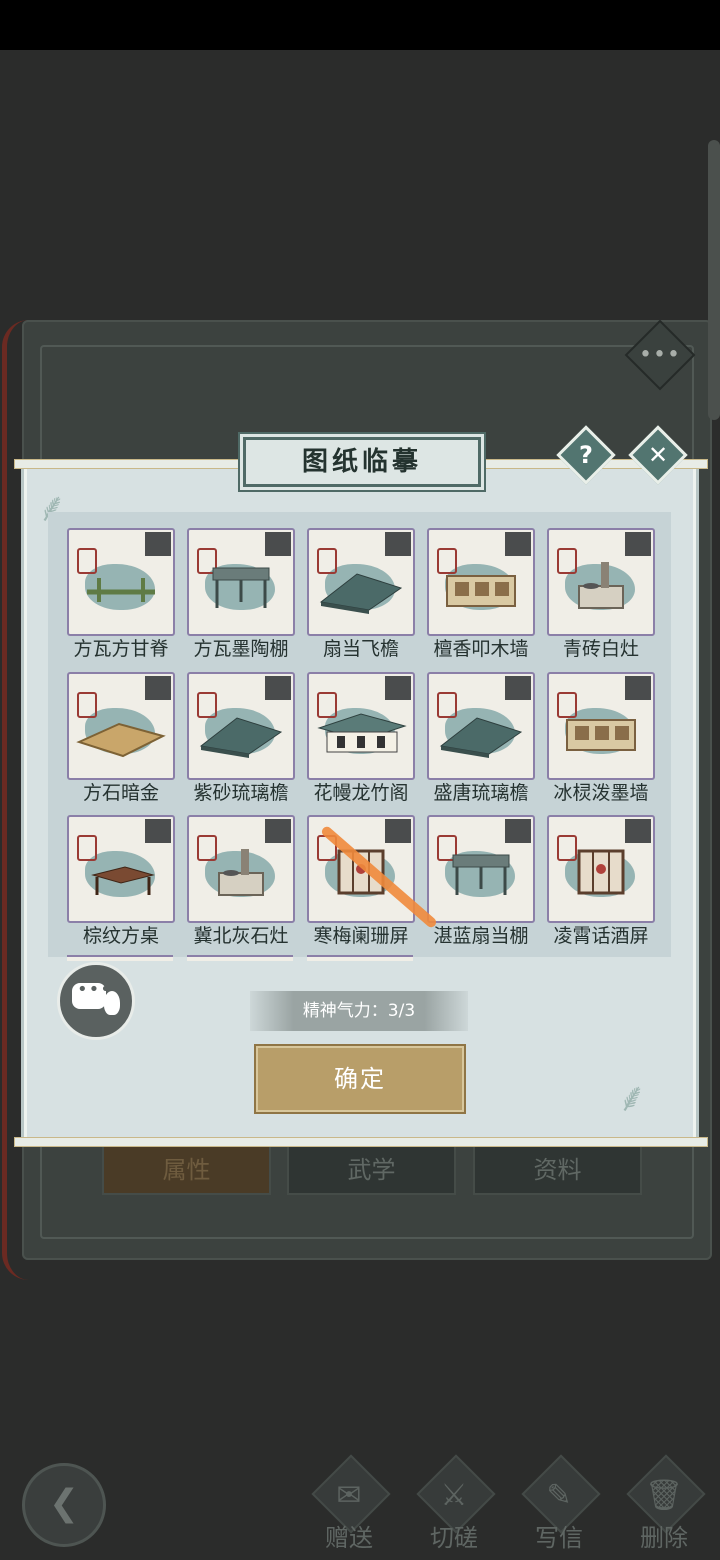 This screenshot has height=1560, width=720. What do you see at coordinates (91, 994) in the screenshot?
I see `chat-bubble-icon: •••` at bounding box center [91, 994].